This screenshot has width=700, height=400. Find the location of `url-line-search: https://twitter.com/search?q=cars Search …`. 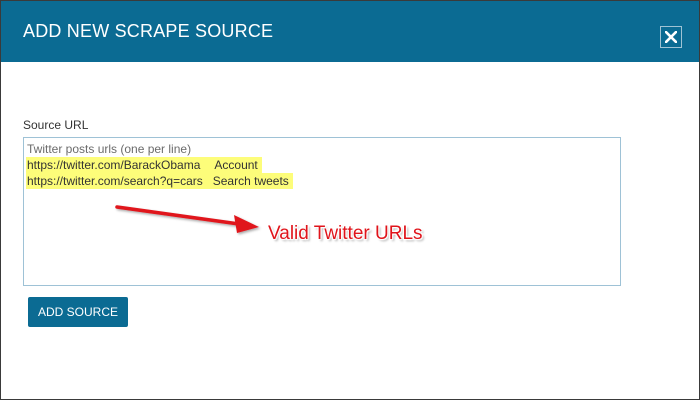

url-line-search: https://twitter.com/search?q=cars Search … is located at coordinates (159, 181).